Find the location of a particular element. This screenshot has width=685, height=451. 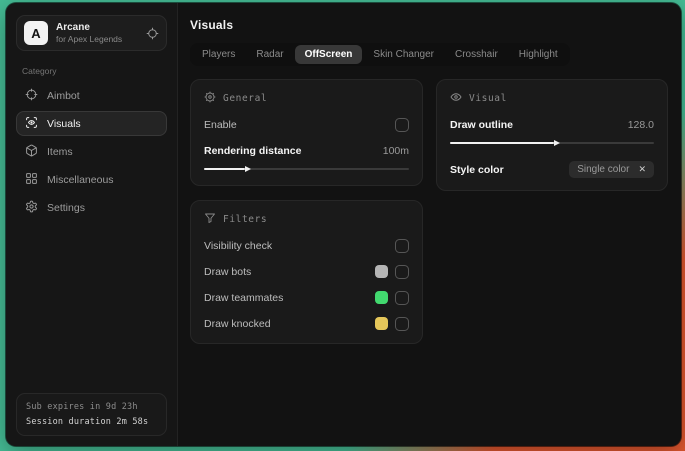

tab-crosshair: Crosshair is located at coordinates (476, 54).